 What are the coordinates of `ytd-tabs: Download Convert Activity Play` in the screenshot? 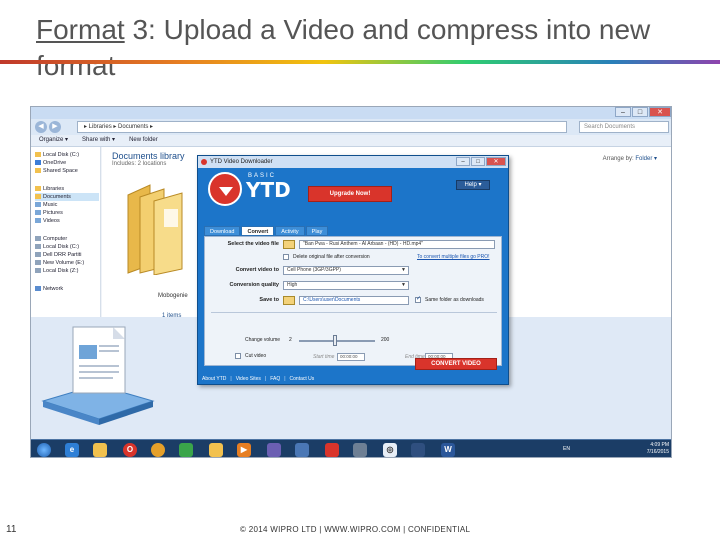 It's located at (266, 231).